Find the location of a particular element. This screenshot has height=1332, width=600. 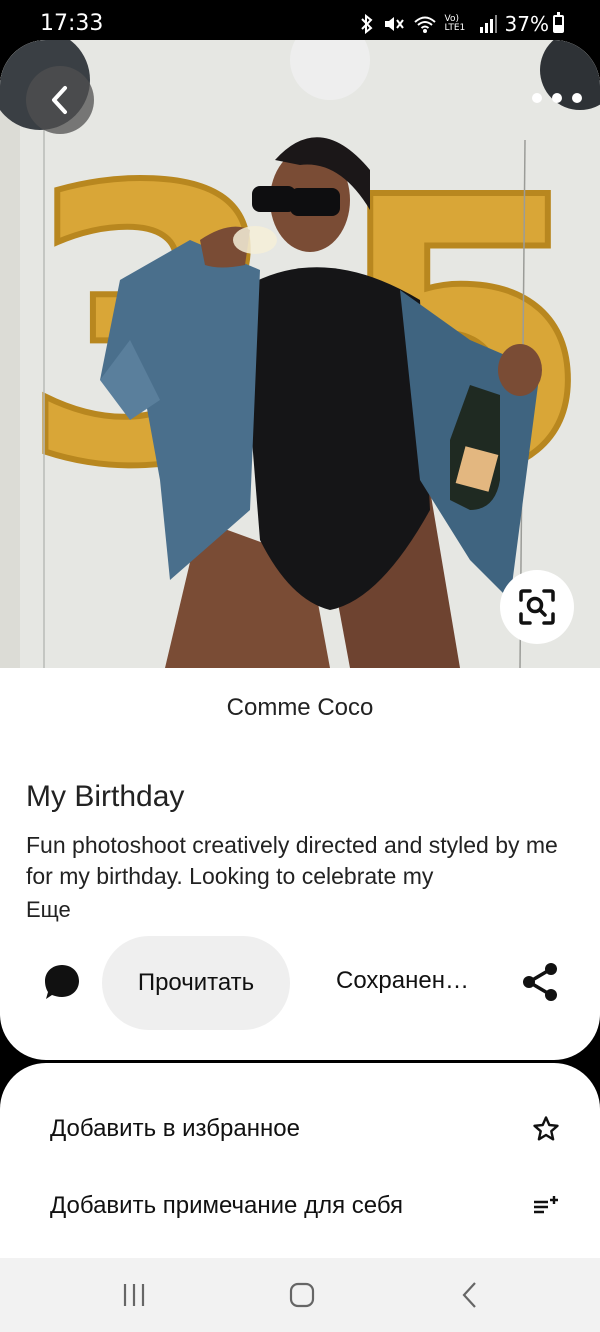

mute-icon is located at coordinates (394, 24).